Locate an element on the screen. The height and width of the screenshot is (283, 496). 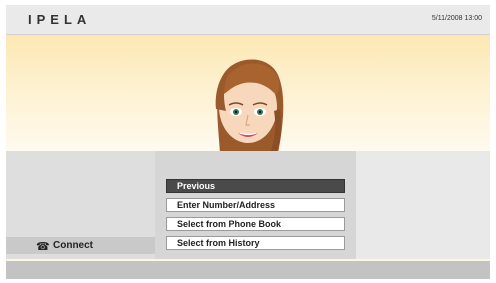
bottom-bar is located at coordinates (248, 270).